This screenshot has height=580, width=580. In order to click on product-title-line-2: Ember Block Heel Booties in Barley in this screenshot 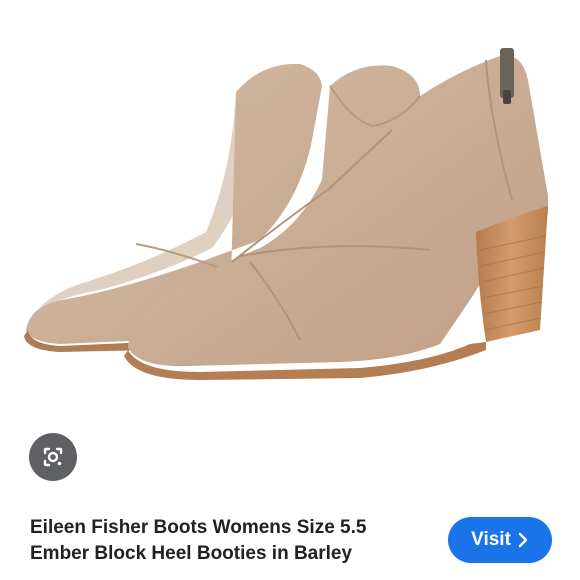, I will do `click(191, 553)`.